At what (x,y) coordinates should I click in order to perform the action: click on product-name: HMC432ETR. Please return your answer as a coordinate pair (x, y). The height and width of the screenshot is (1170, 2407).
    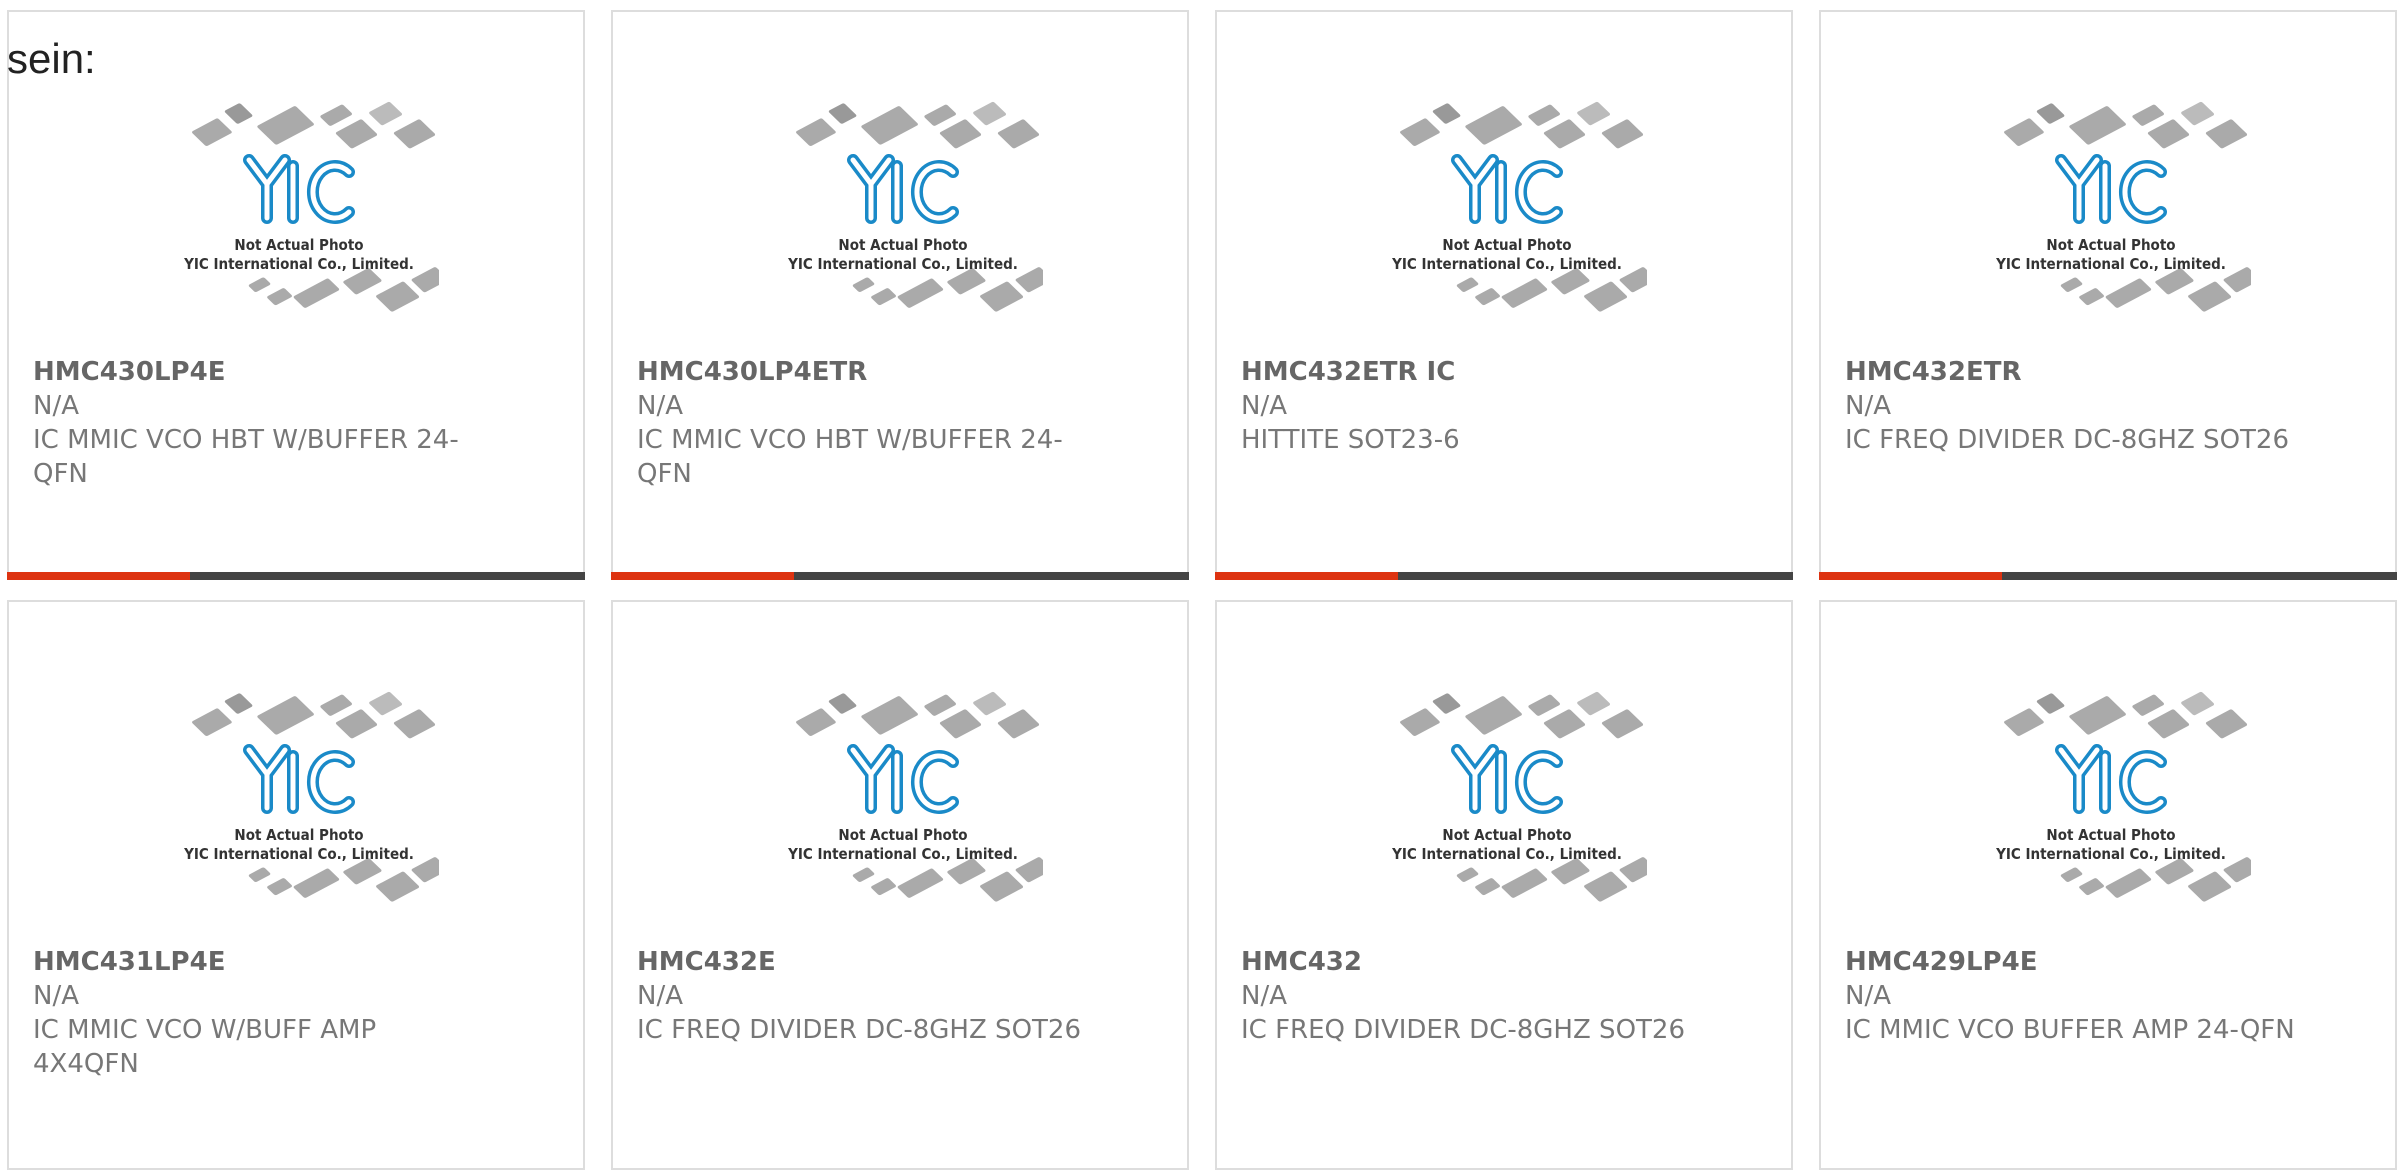
    Looking at the image, I should click on (2095, 372).